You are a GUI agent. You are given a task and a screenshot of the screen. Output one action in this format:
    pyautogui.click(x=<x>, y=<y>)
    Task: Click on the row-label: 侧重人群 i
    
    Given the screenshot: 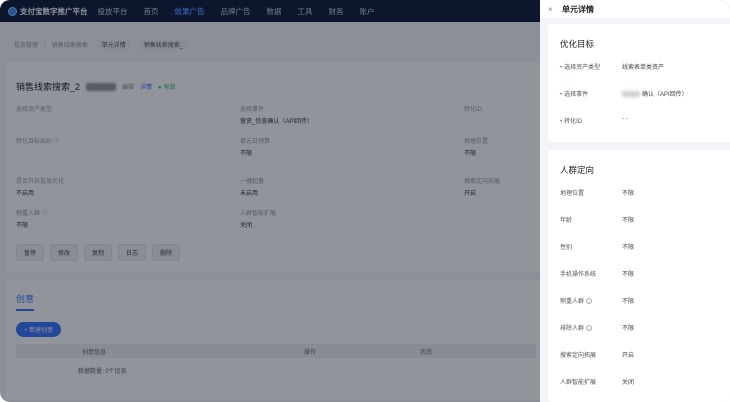 What is the action you would take?
    pyautogui.click(x=591, y=300)
    